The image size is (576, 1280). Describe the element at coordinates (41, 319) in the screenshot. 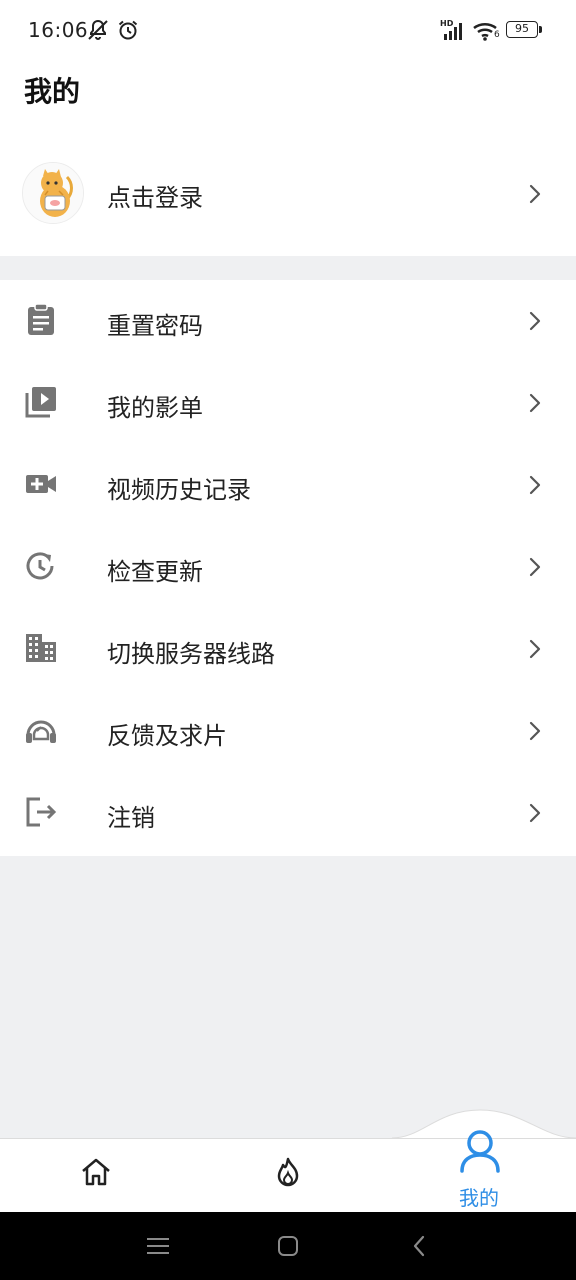

I see `clipboard-icon` at that location.